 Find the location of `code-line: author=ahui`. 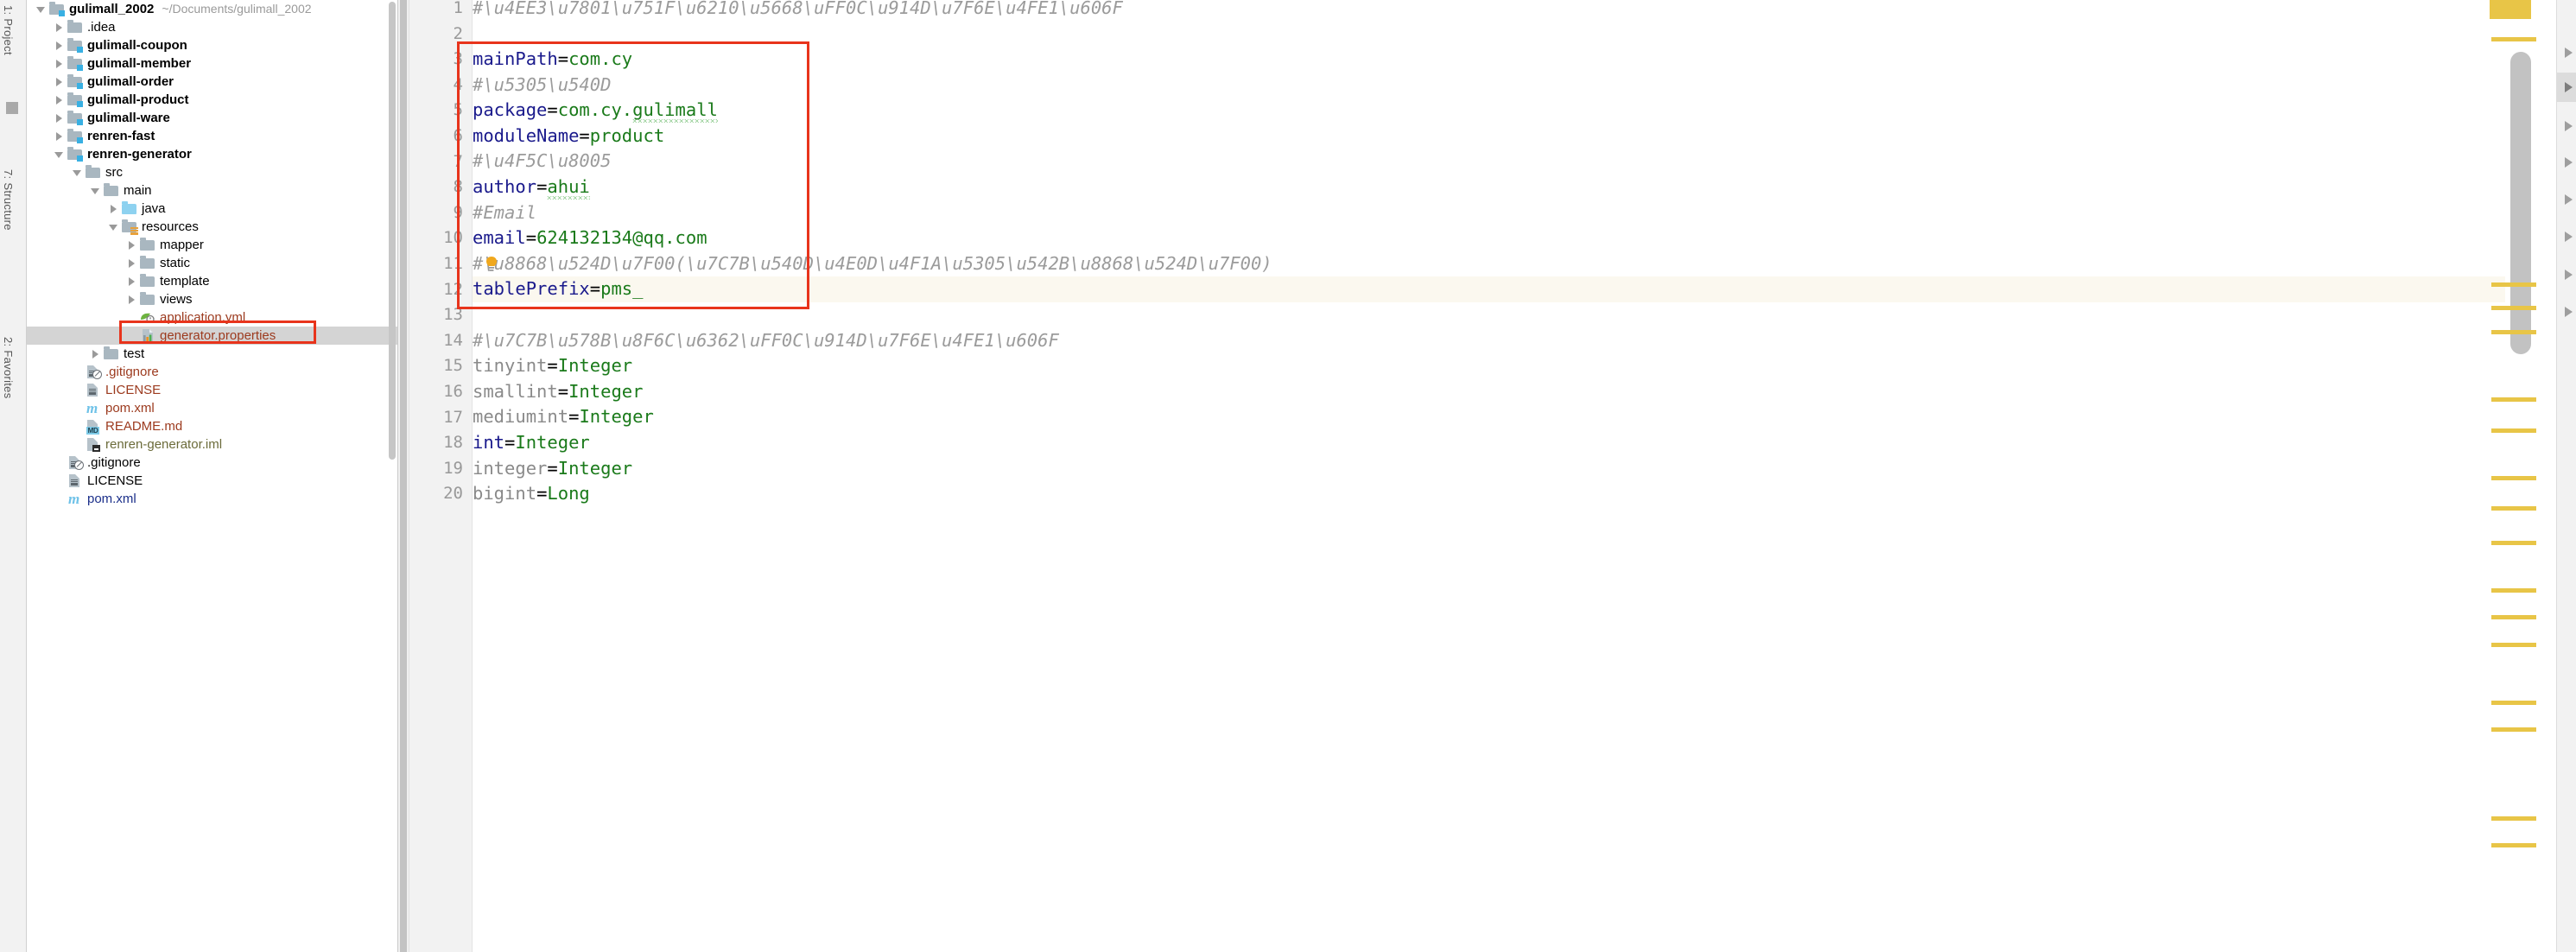

code-line: author=ahui is located at coordinates (1524, 187).